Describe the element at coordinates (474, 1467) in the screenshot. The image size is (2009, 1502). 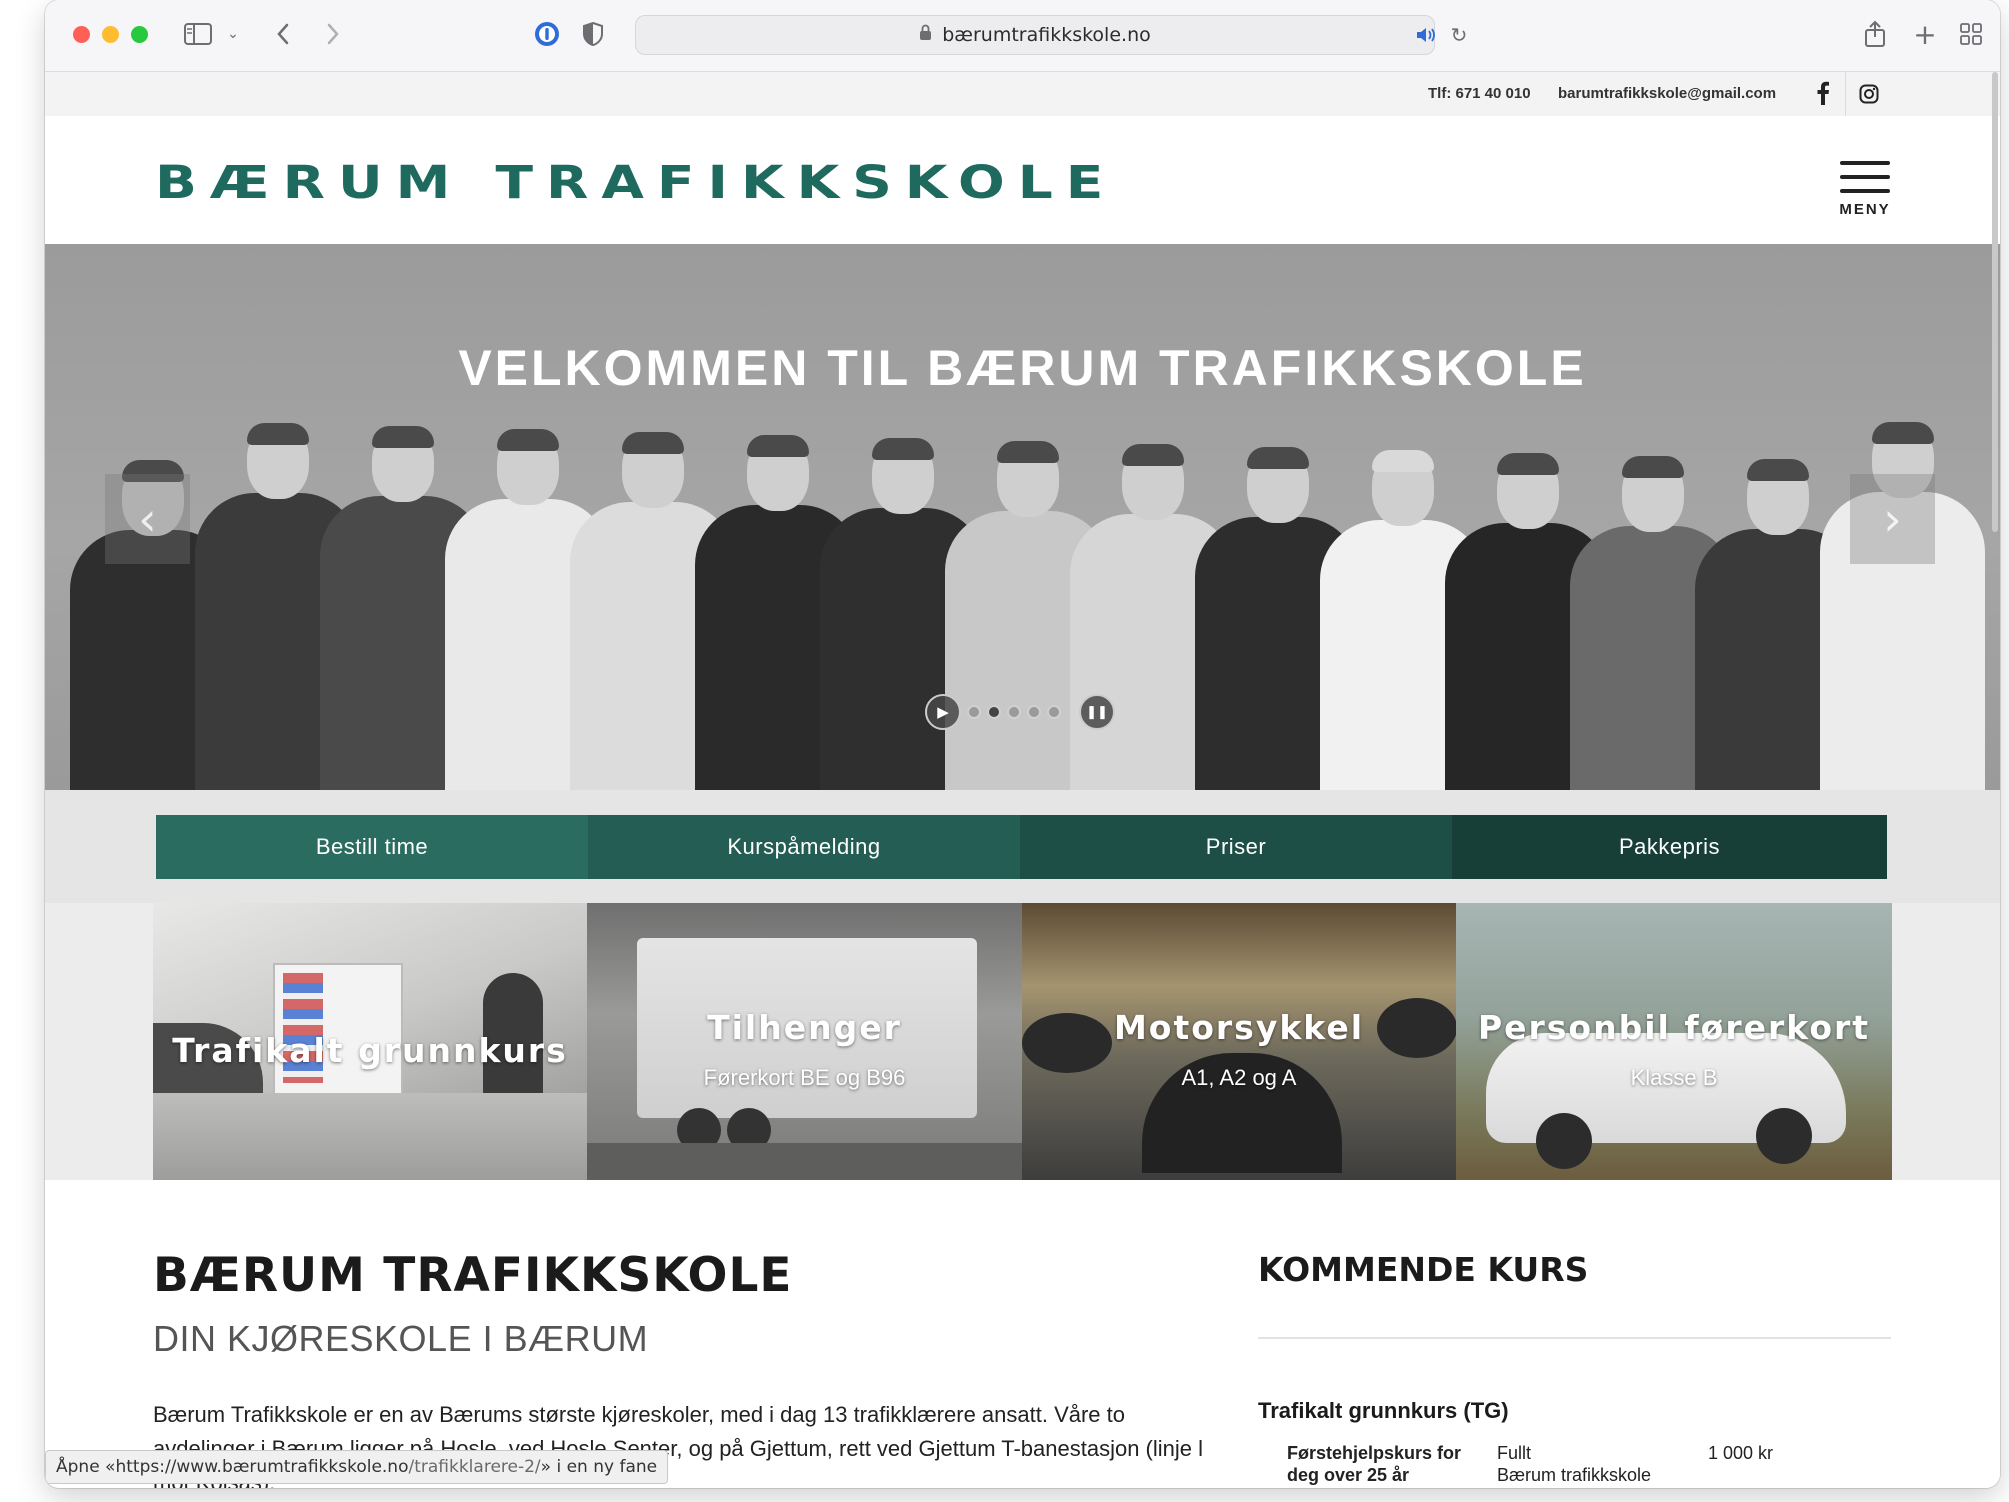
I see `status-path: /trafikklarere-2/` at that location.